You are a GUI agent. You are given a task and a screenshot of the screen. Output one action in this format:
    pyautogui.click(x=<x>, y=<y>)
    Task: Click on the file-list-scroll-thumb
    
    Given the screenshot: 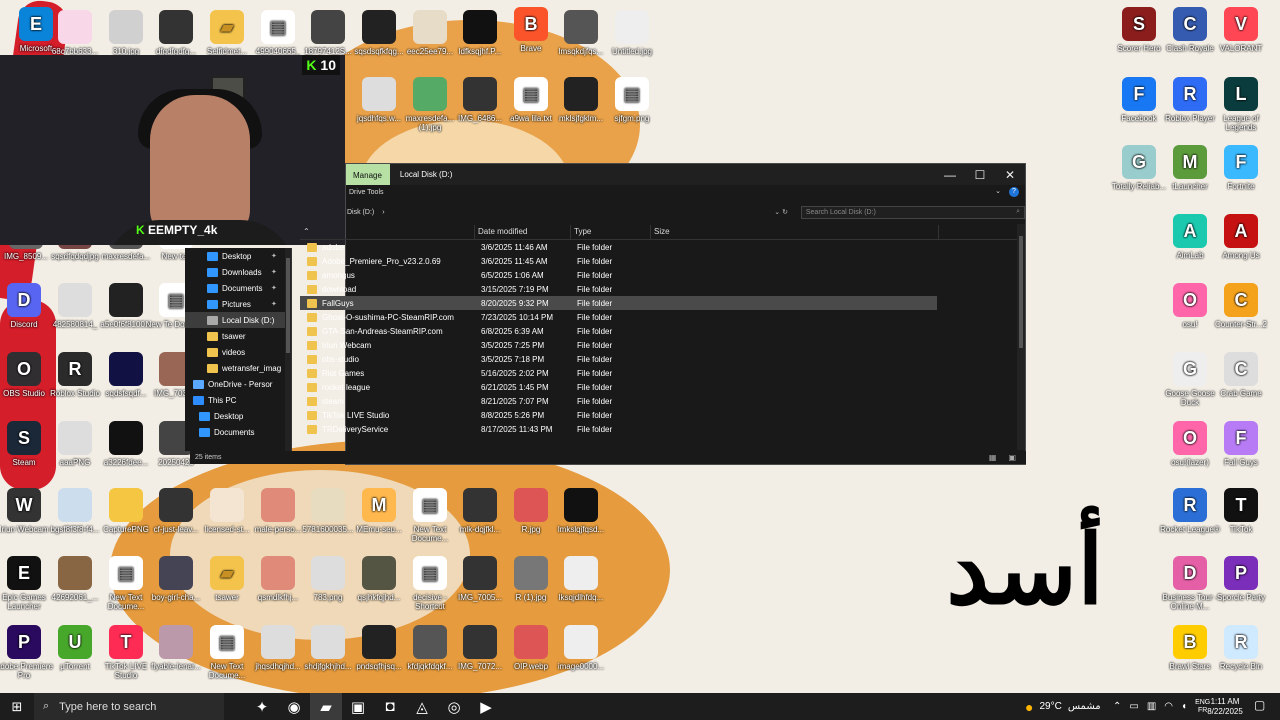 What is the action you would take?
    pyautogui.click(x=1021, y=292)
    